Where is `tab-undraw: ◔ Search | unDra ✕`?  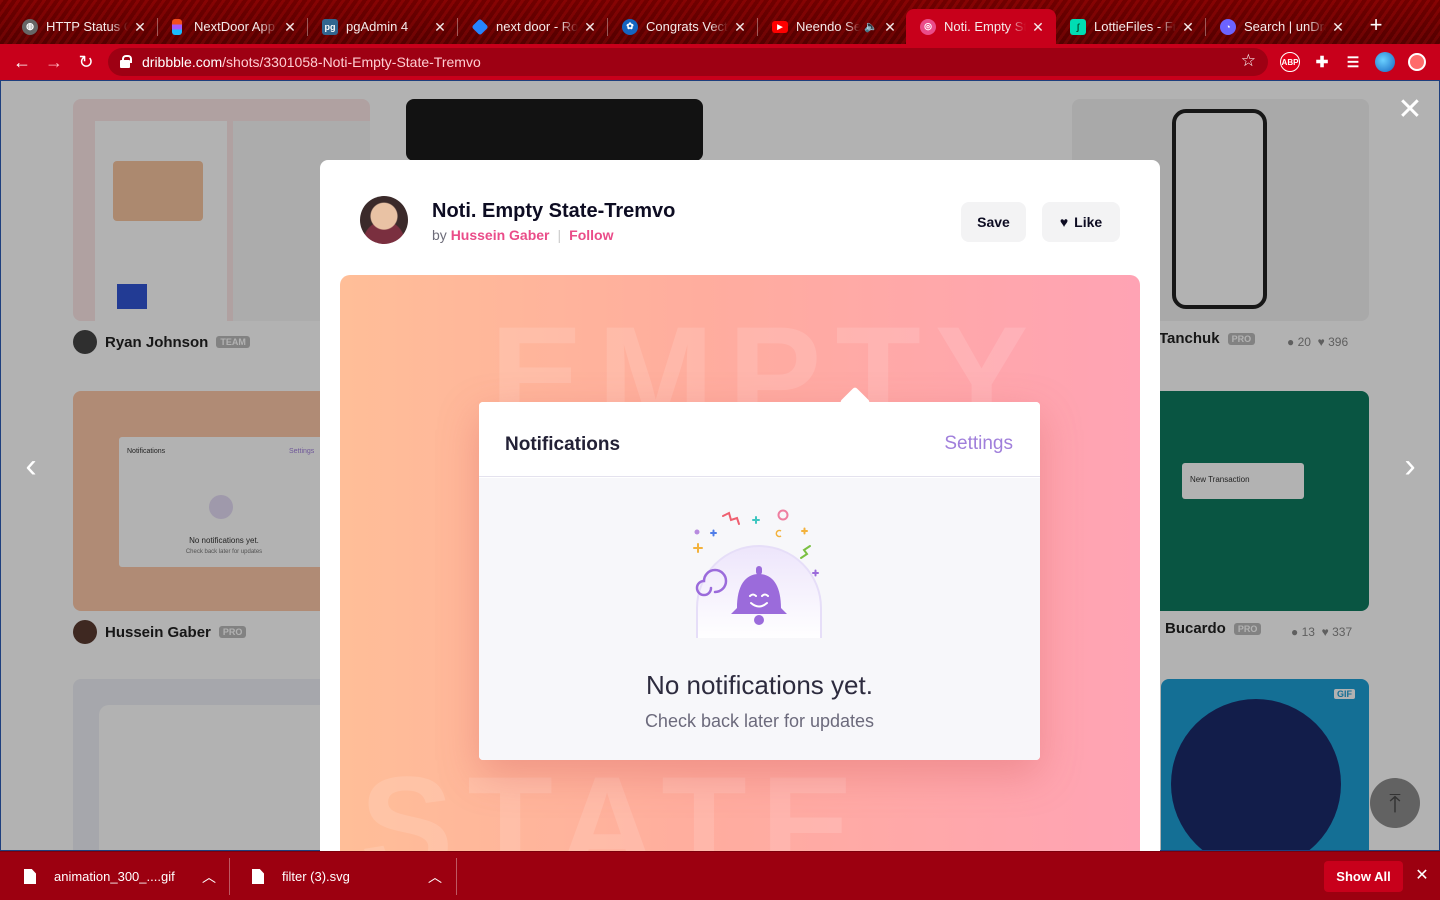
tab-undraw: ◔ Search | unDra ✕ is located at coordinates (1281, 26).